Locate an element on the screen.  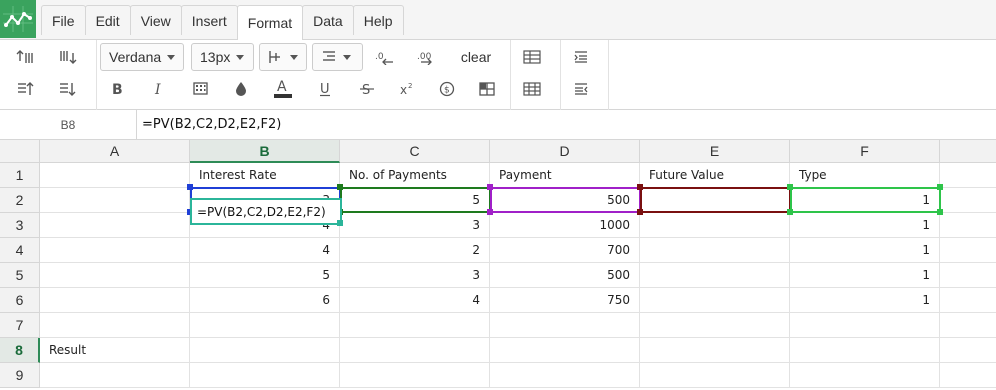
cell-d8 is located at coordinates (565, 350).